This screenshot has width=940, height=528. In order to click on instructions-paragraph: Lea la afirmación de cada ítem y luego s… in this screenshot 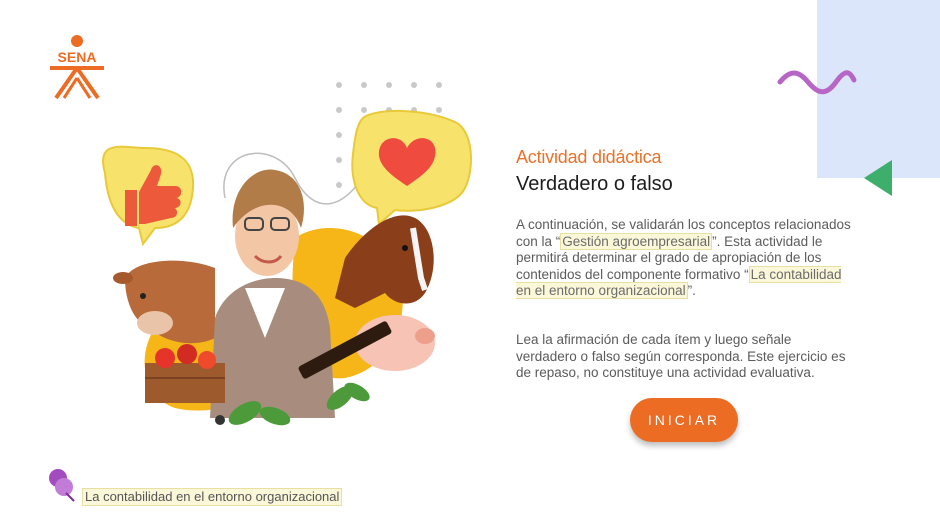, I will do `click(681, 356)`.